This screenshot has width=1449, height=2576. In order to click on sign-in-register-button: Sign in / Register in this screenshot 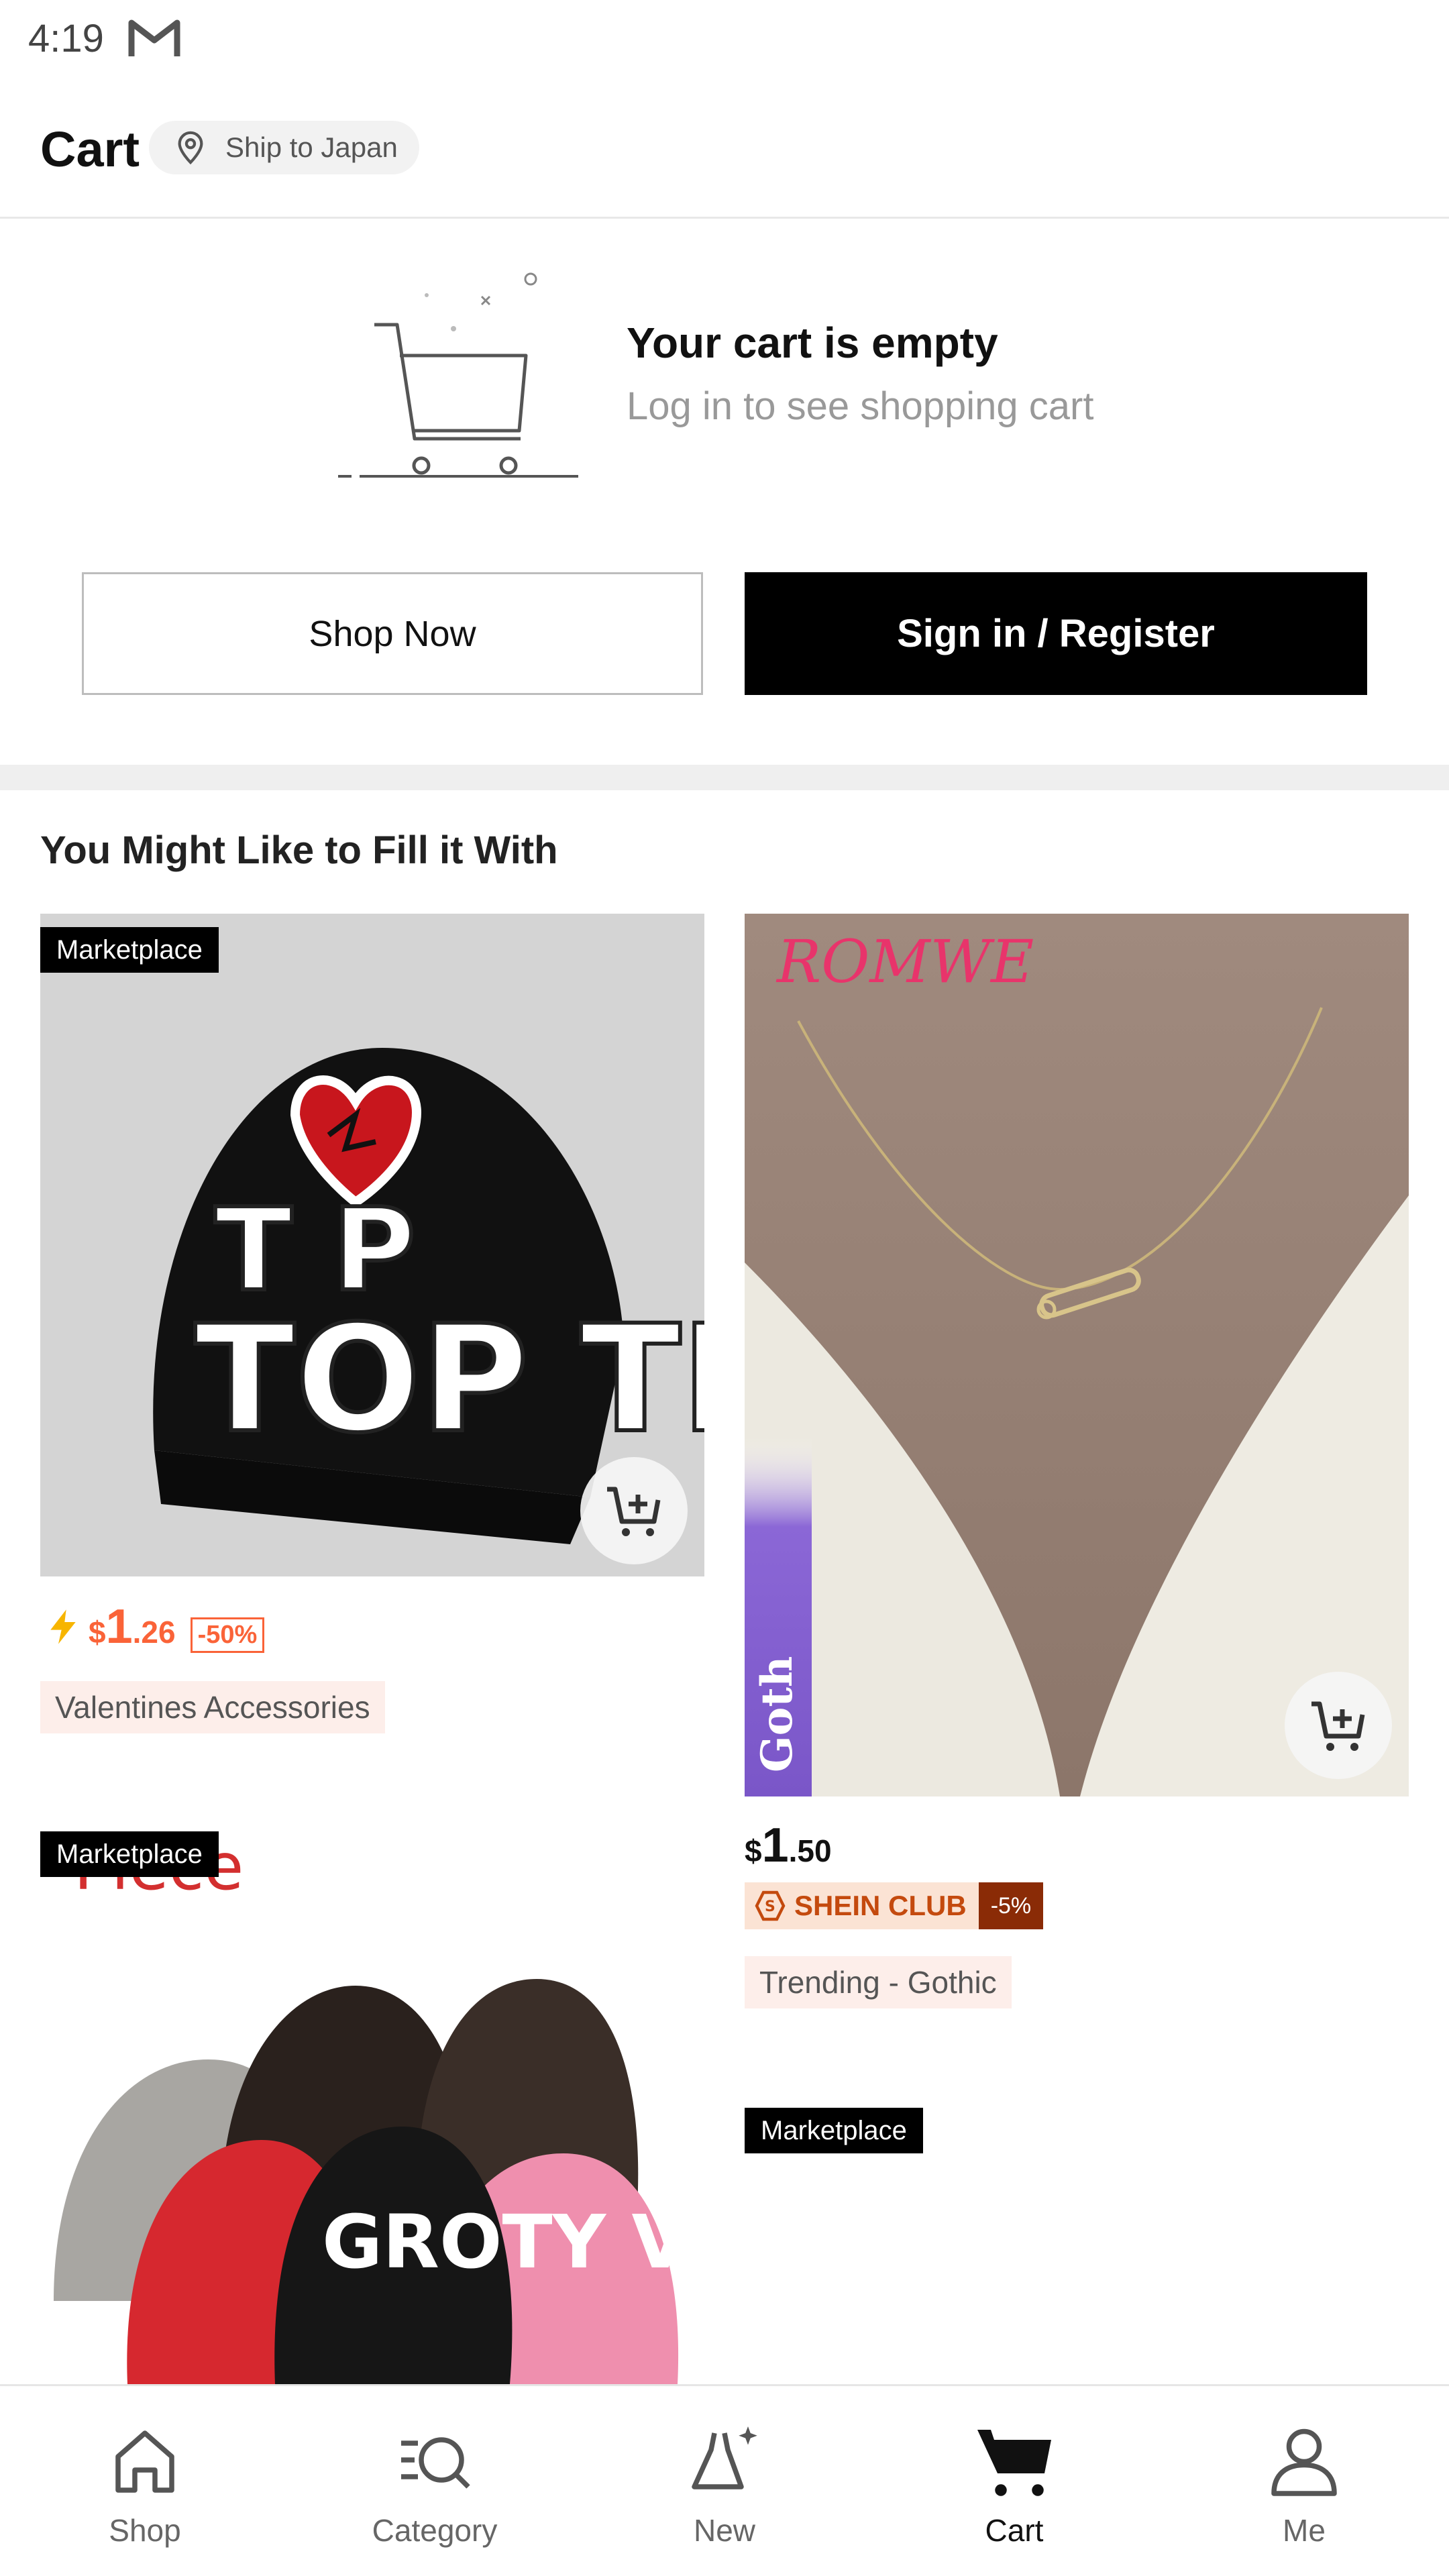, I will do `click(1056, 633)`.